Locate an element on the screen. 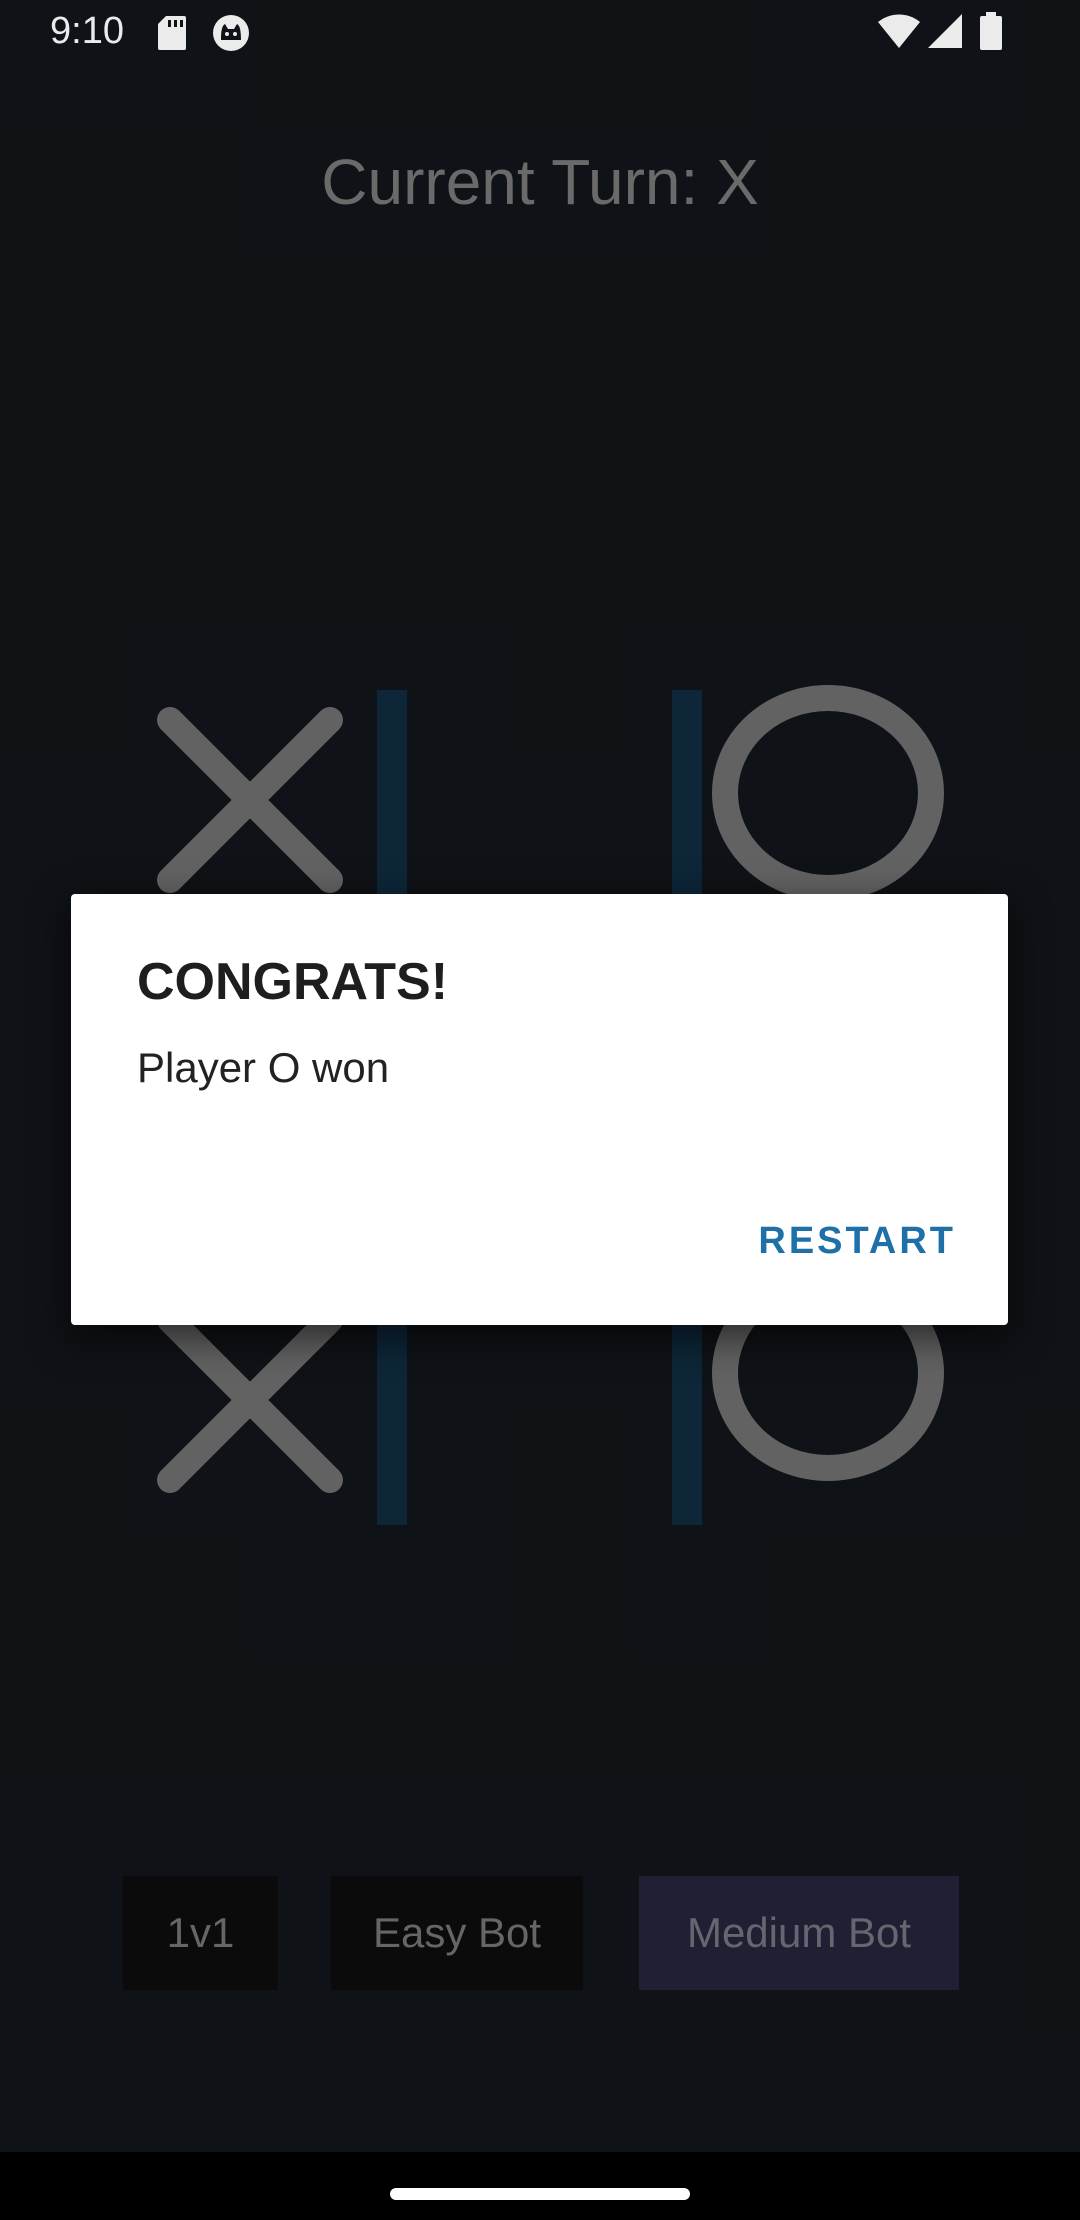 The image size is (1080, 2220). dialog-title: CONGRATS! is located at coordinates (293, 982).